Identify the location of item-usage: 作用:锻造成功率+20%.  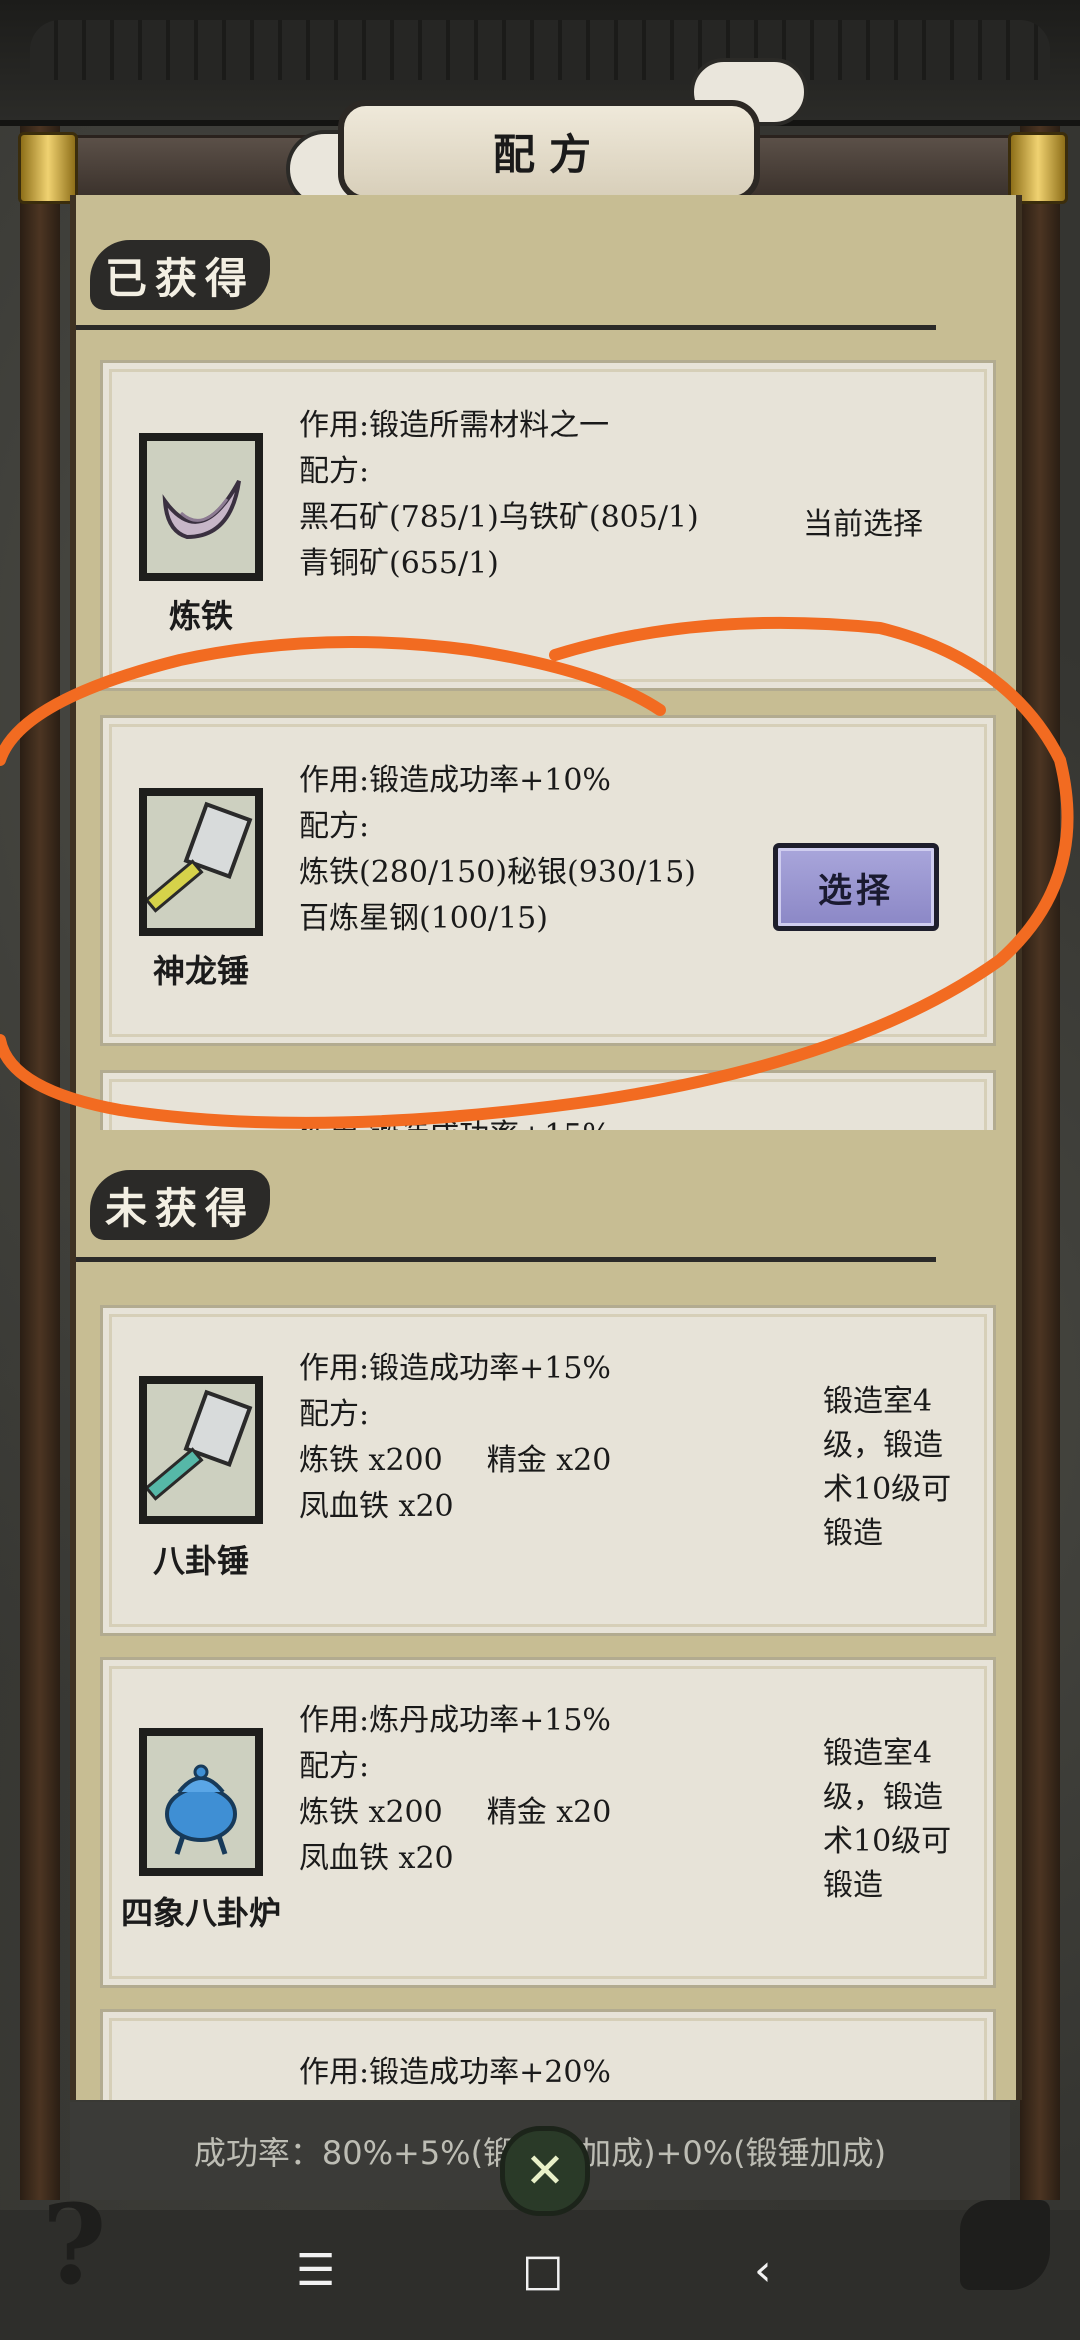
(455, 2072).